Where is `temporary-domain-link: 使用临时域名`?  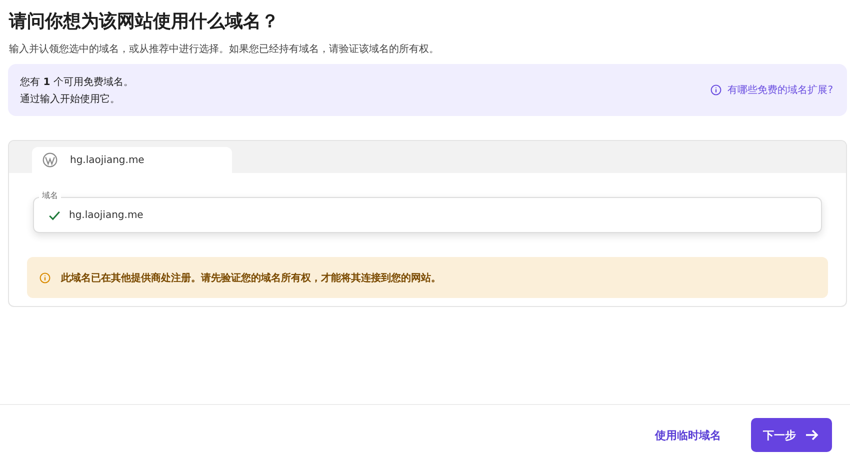
temporary-domain-link: 使用临时域名 is located at coordinates (688, 435).